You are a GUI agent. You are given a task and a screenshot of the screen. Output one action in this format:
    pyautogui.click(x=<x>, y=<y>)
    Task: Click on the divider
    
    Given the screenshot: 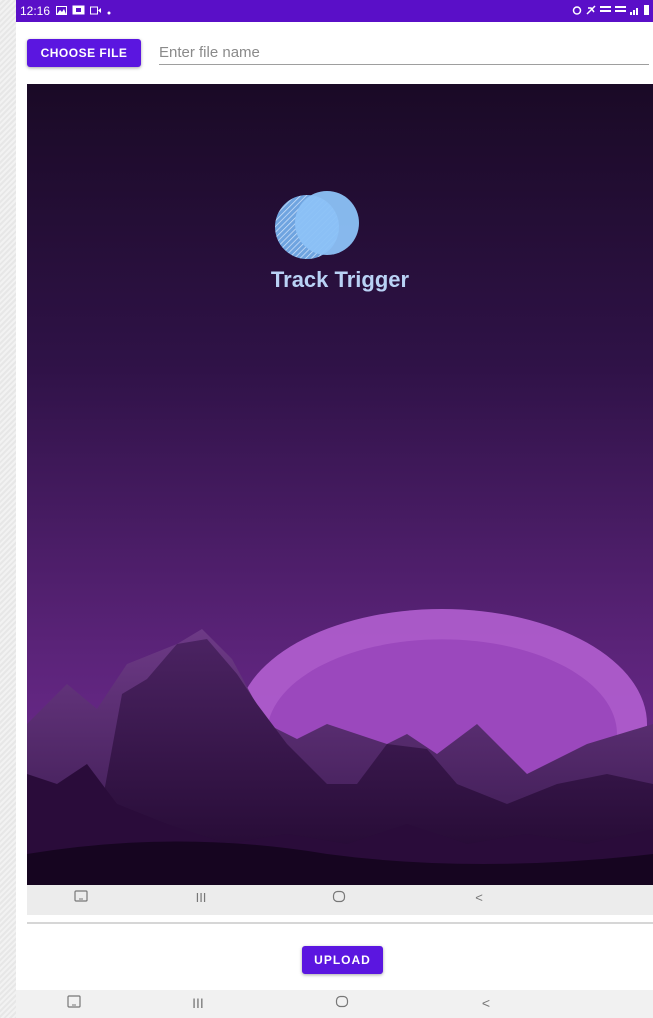 What is the action you would take?
    pyautogui.click(x=340, y=923)
    